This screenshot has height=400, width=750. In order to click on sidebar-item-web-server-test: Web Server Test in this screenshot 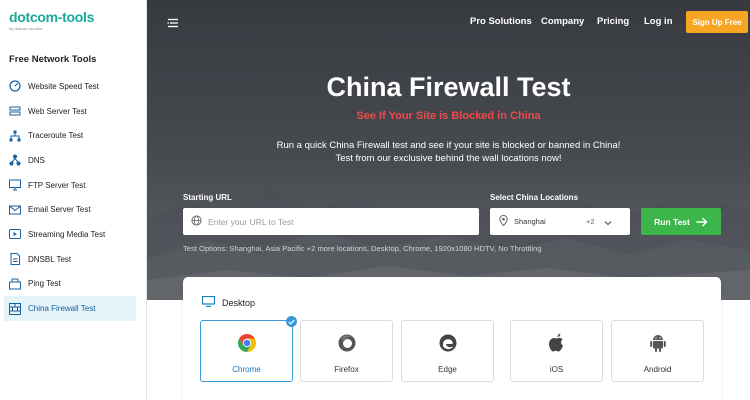, I will do `click(73, 111)`.